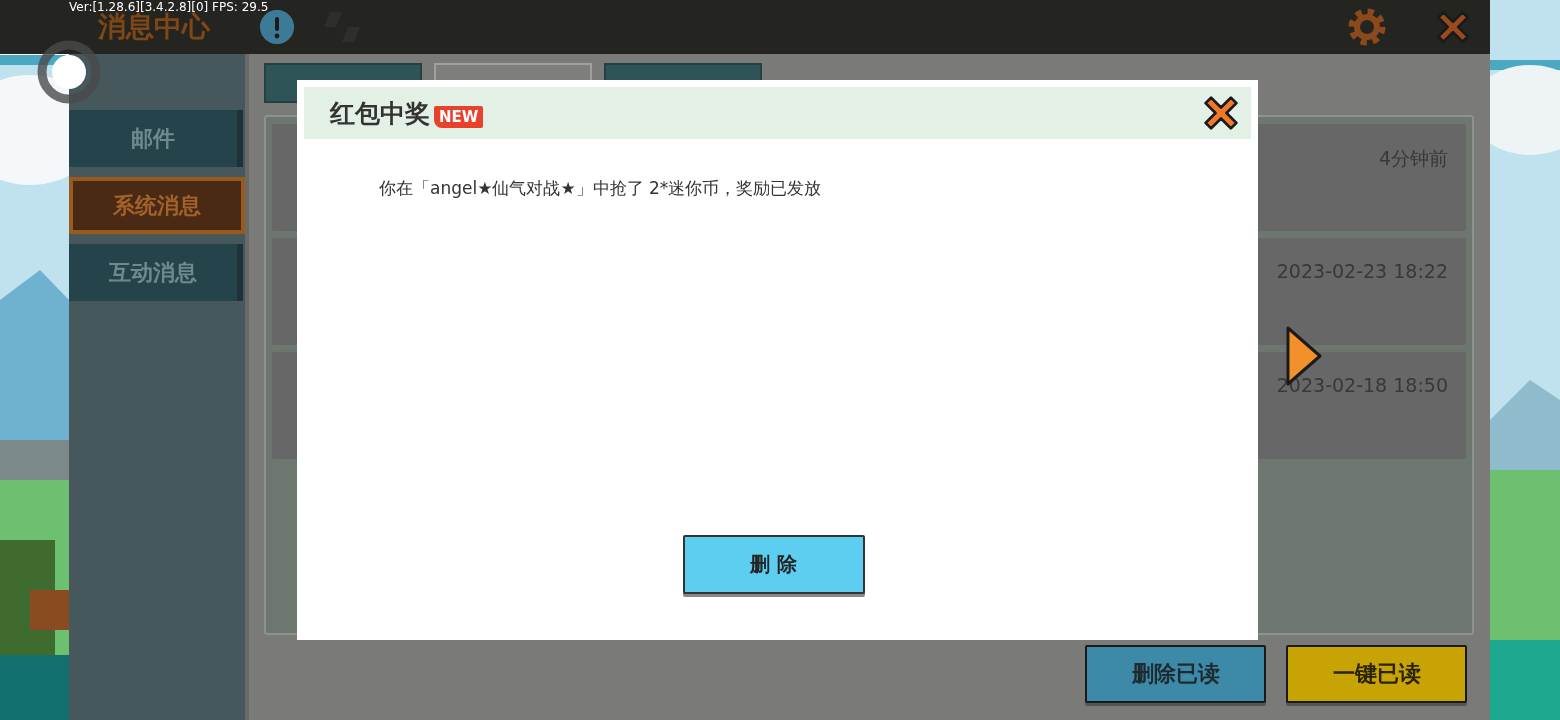  What do you see at coordinates (1175, 674) in the screenshot?
I see `delete-read-button: 删除已读` at bounding box center [1175, 674].